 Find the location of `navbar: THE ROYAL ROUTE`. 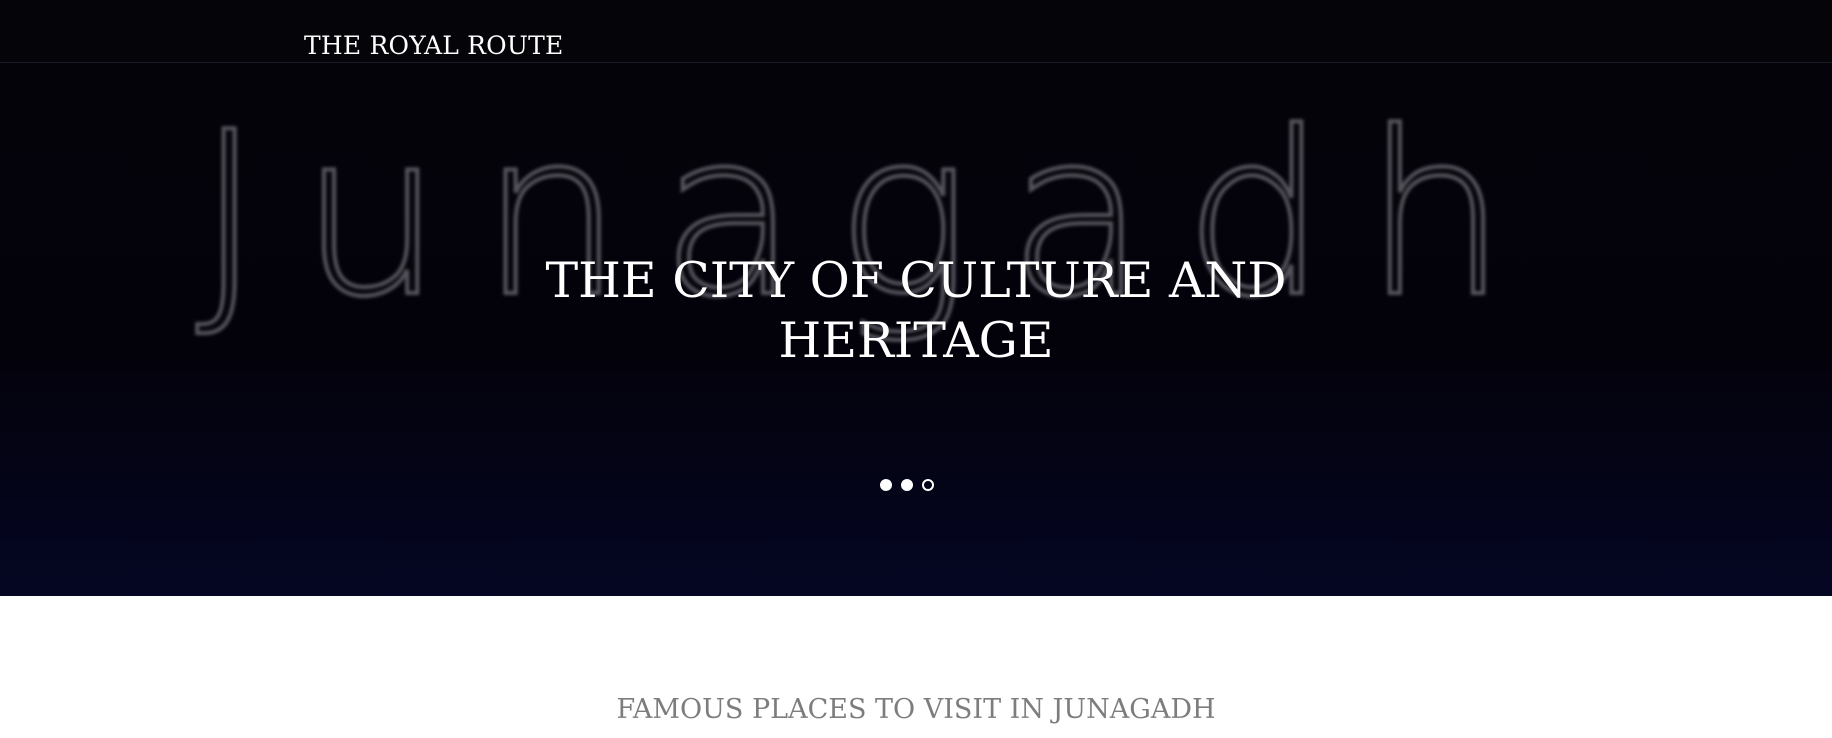

navbar: THE ROYAL ROUTE is located at coordinates (916, 31).